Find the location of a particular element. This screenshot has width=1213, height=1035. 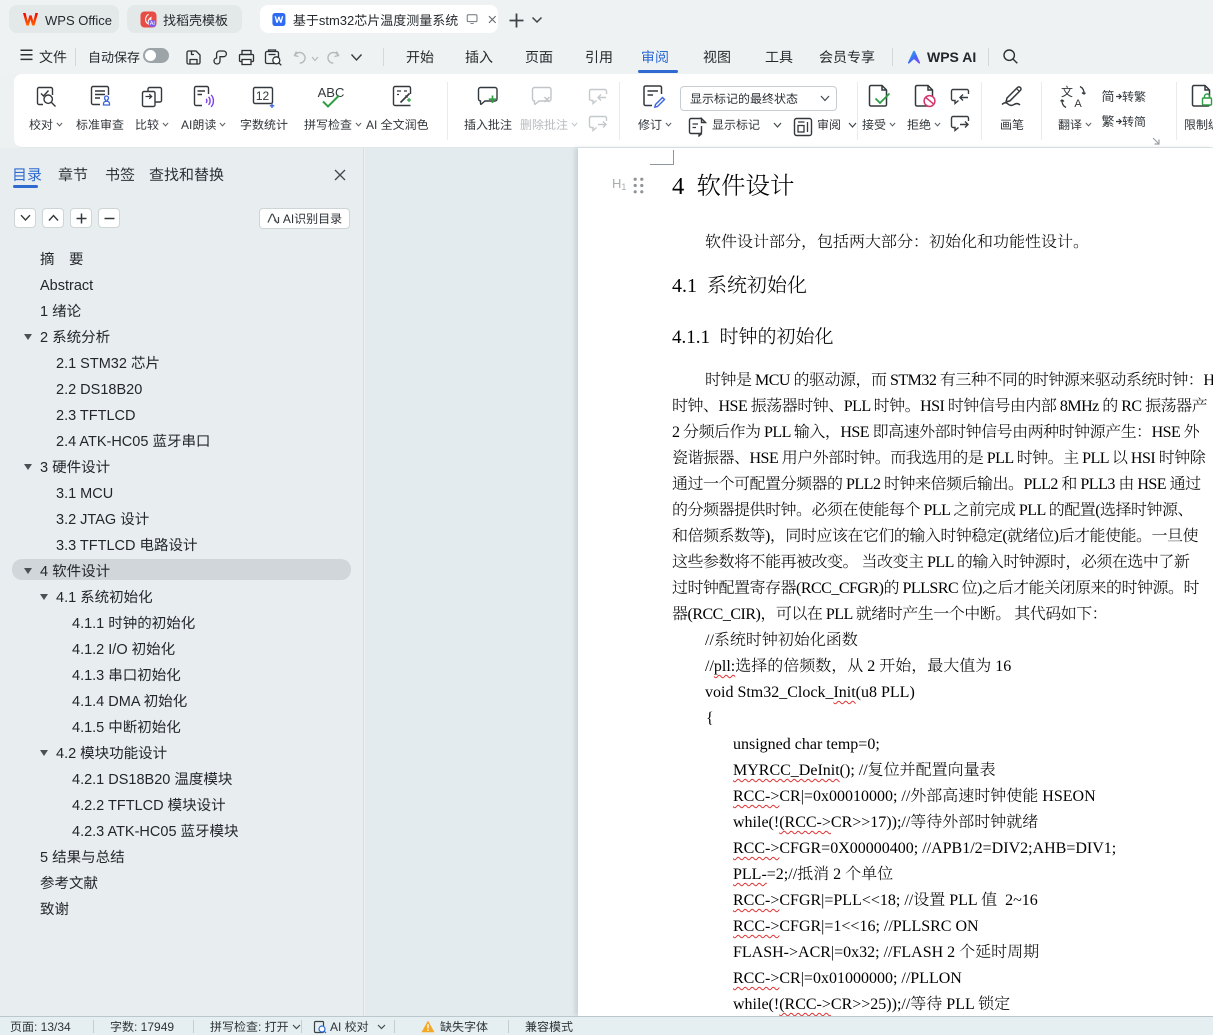

svg-text: 繁 is located at coordinates (1107, 121).